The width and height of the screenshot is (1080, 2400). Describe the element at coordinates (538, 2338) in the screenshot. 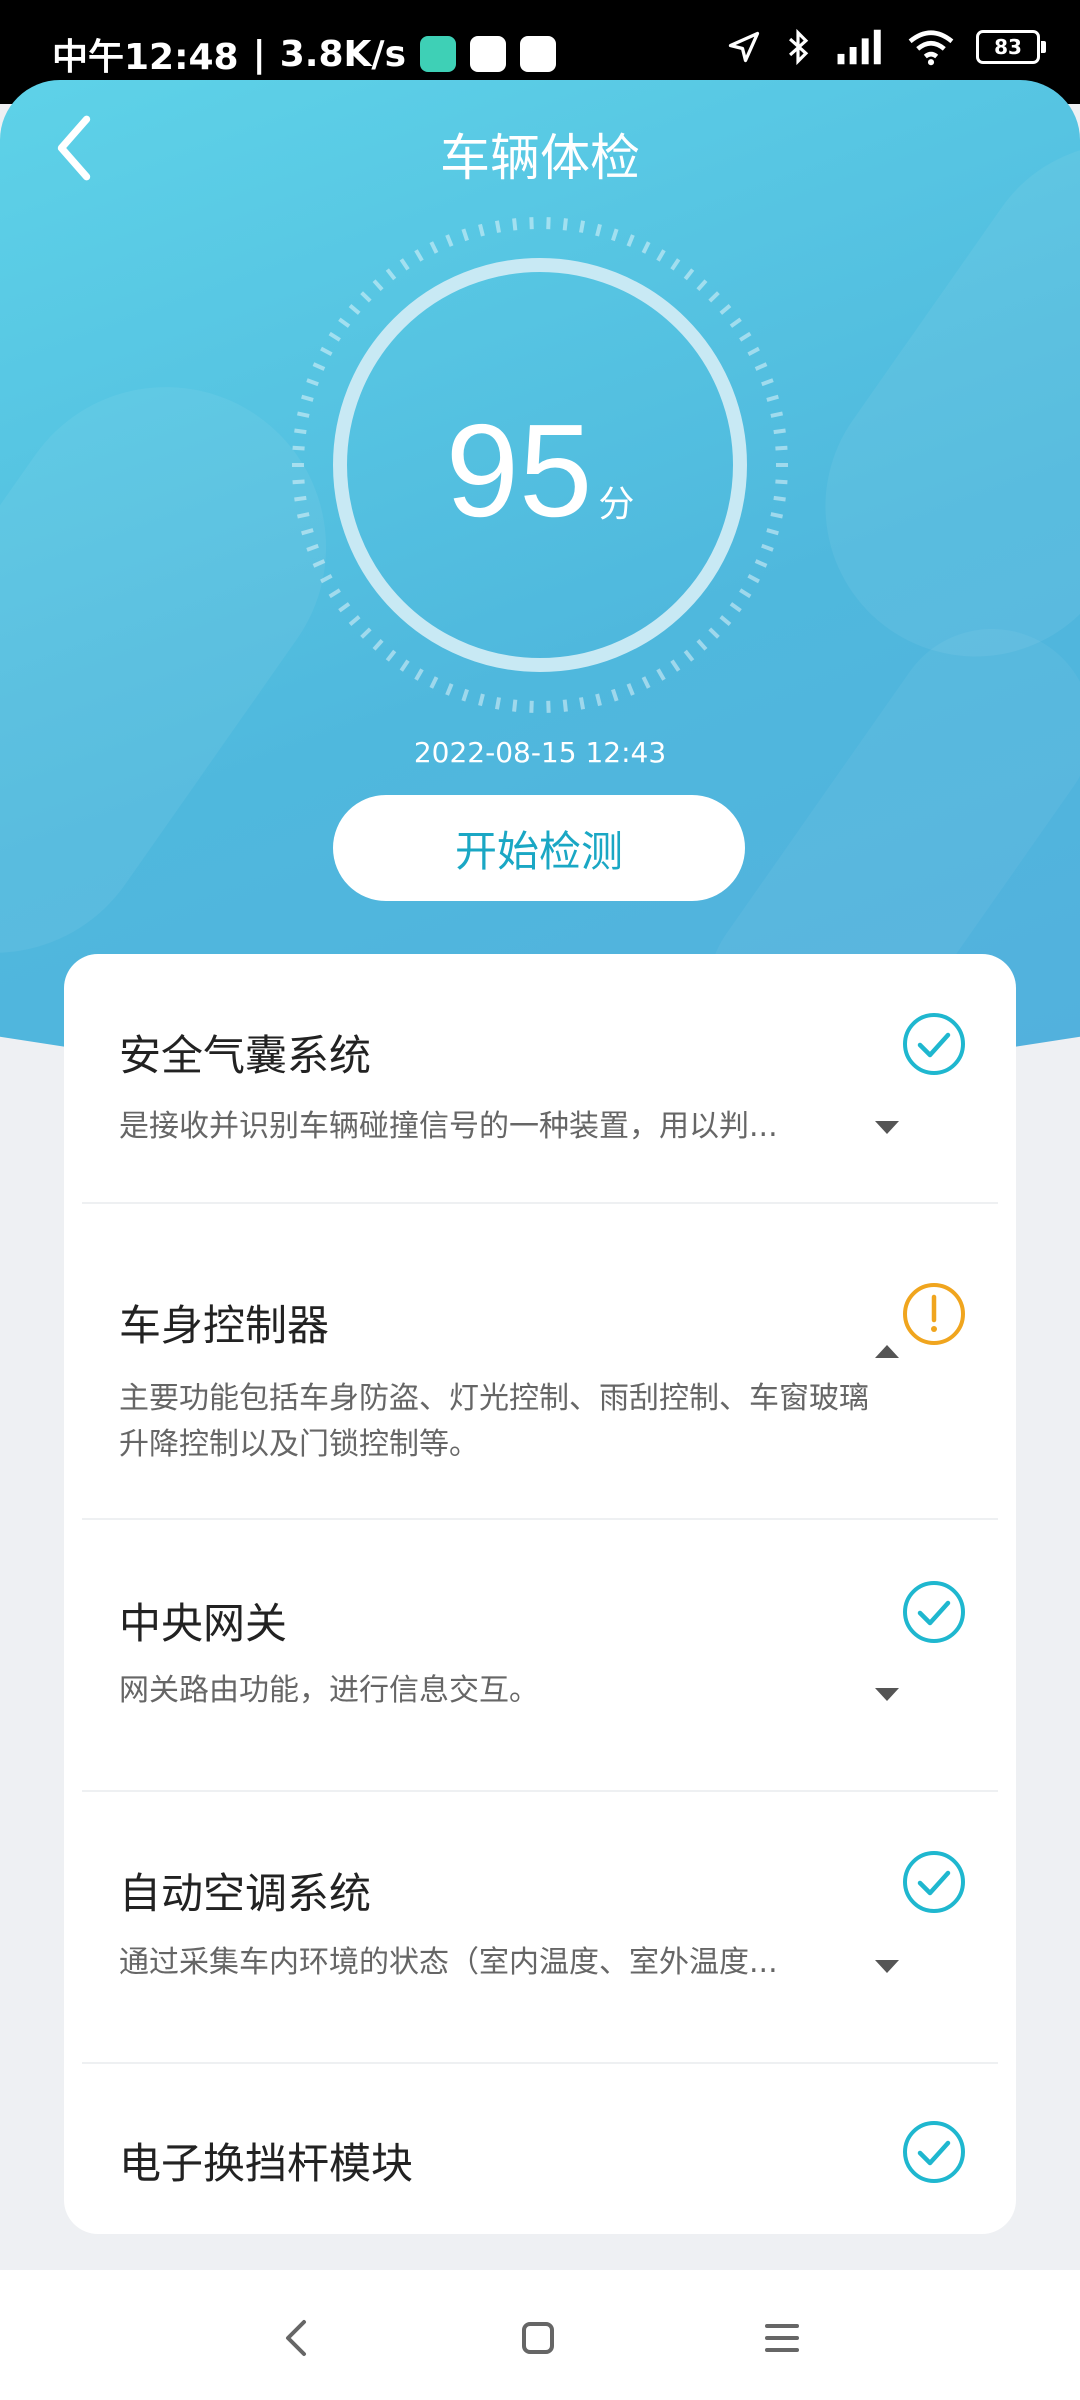

I see `nav-home-icon` at that location.